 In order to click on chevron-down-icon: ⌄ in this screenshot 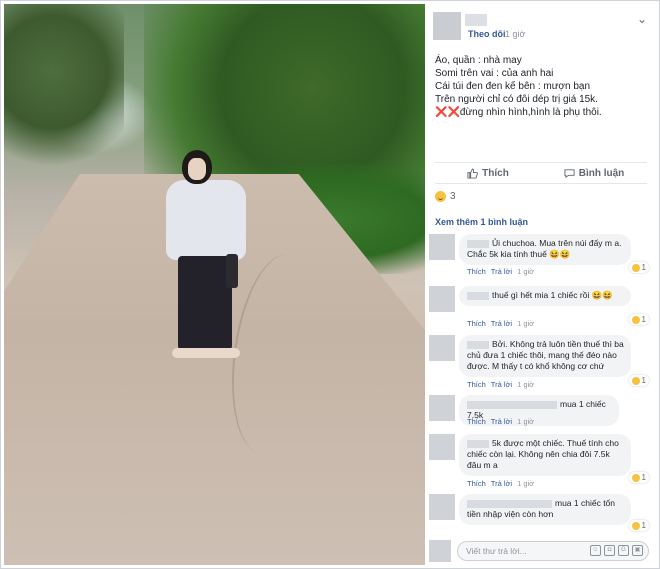, I will do `click(642, 19)`.